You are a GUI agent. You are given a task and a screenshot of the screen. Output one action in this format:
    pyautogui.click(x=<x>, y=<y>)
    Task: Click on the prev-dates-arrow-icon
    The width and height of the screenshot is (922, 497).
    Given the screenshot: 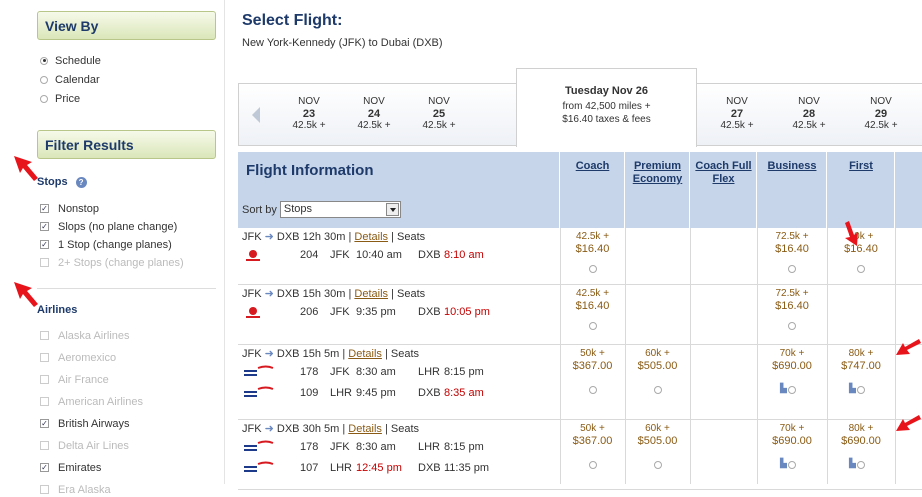 What is the action you would take?
    pyautogui.click(x=257, y=114)
    